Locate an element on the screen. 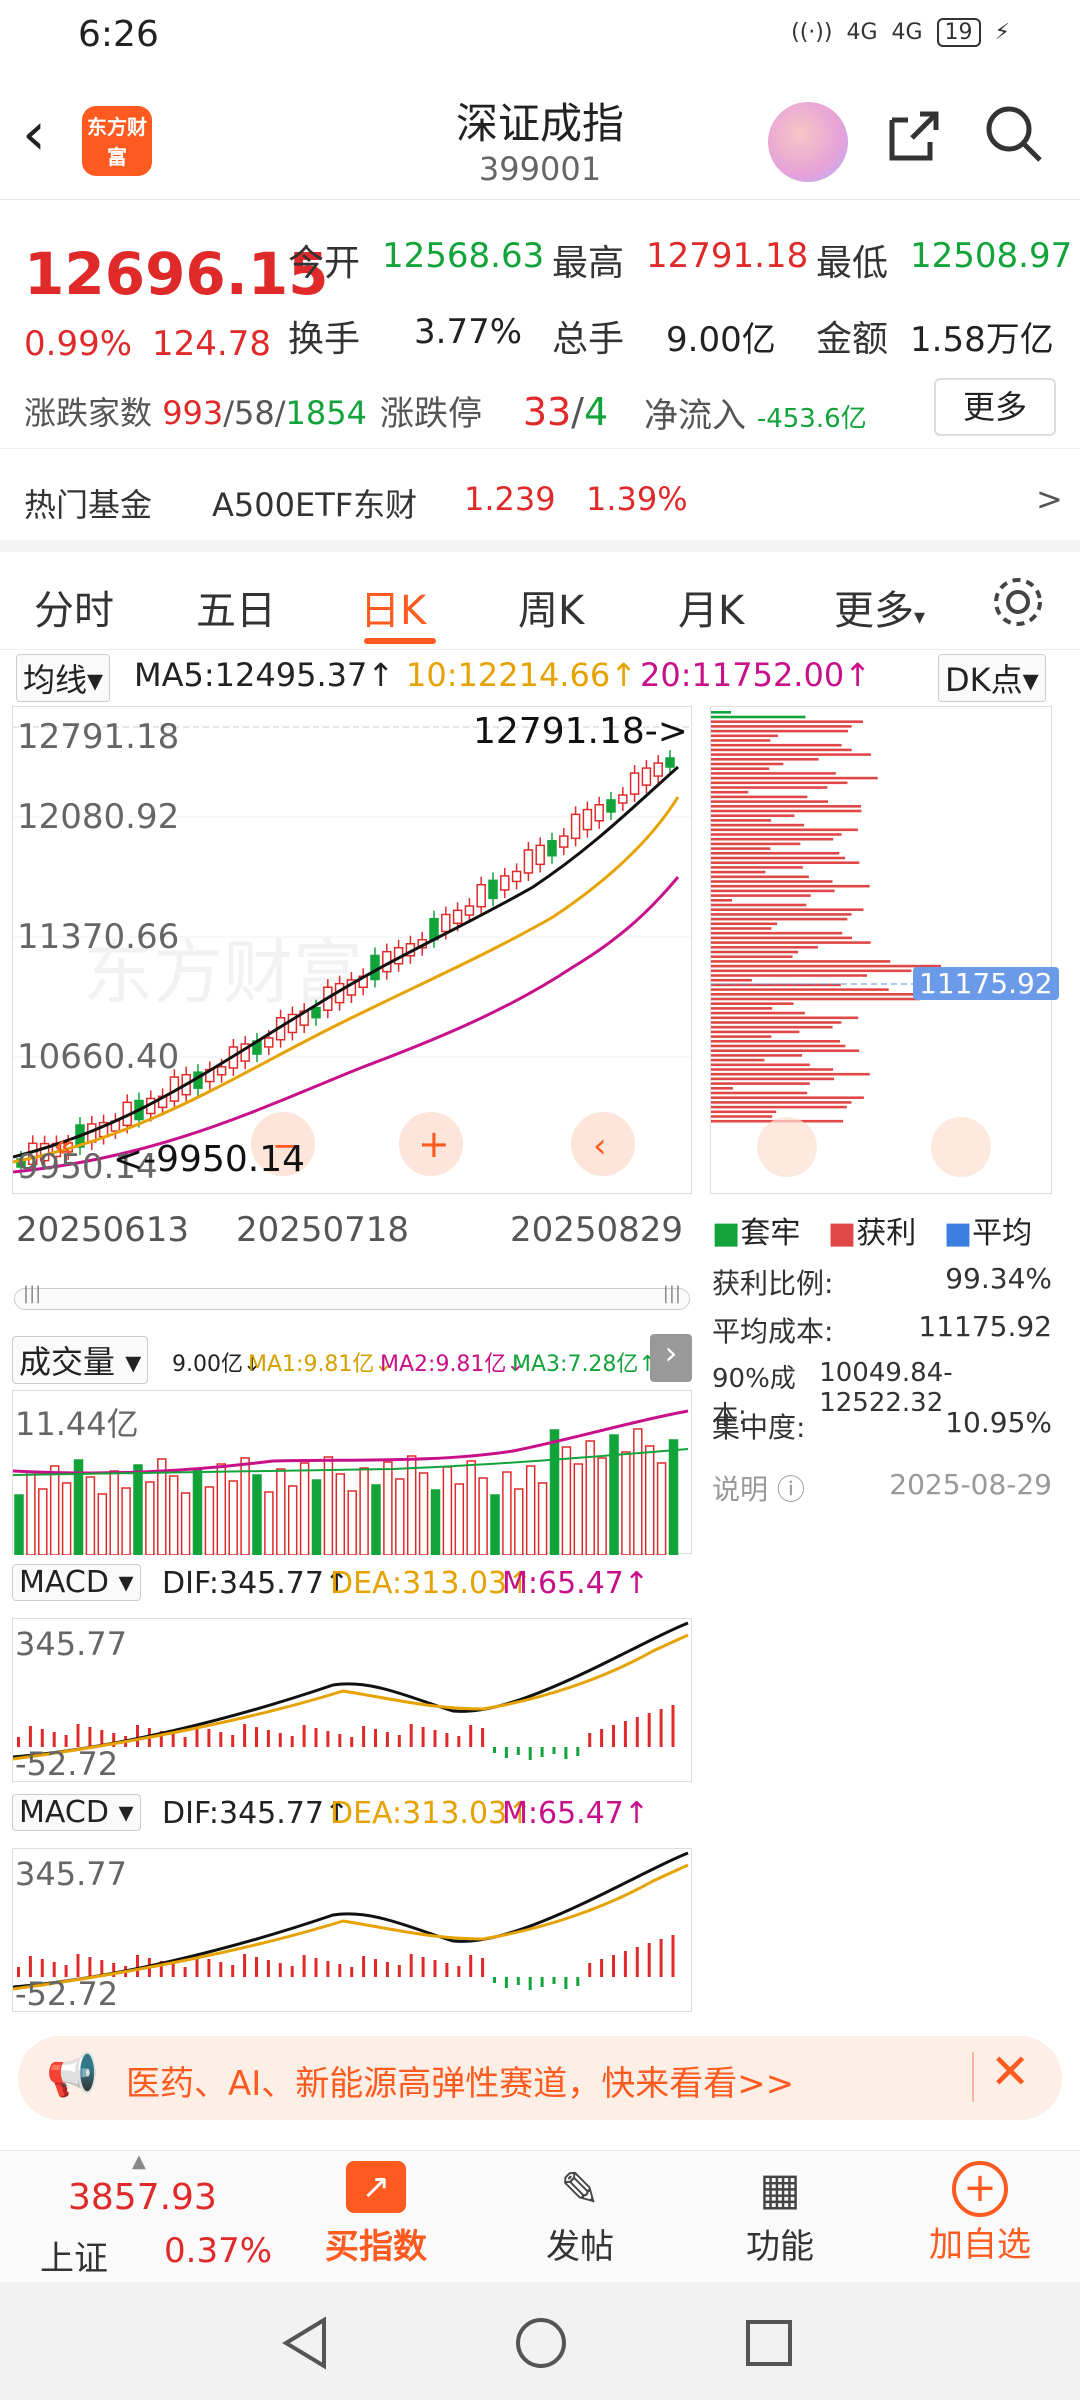 The width and height of the screenshot is (1080, 2400). y-label-top: 12791.18 is located at coordinates (98, 737).